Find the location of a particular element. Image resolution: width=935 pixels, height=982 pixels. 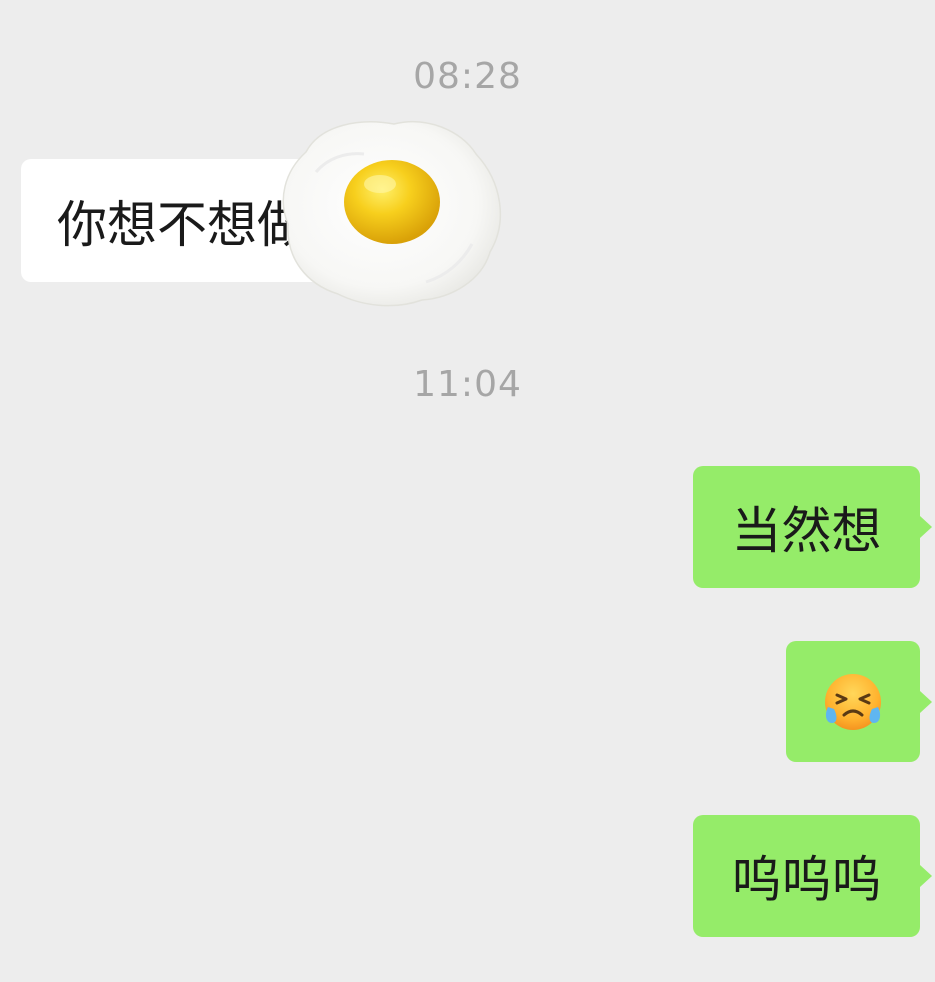

egg-yolk is located at coordinates (392, 202).